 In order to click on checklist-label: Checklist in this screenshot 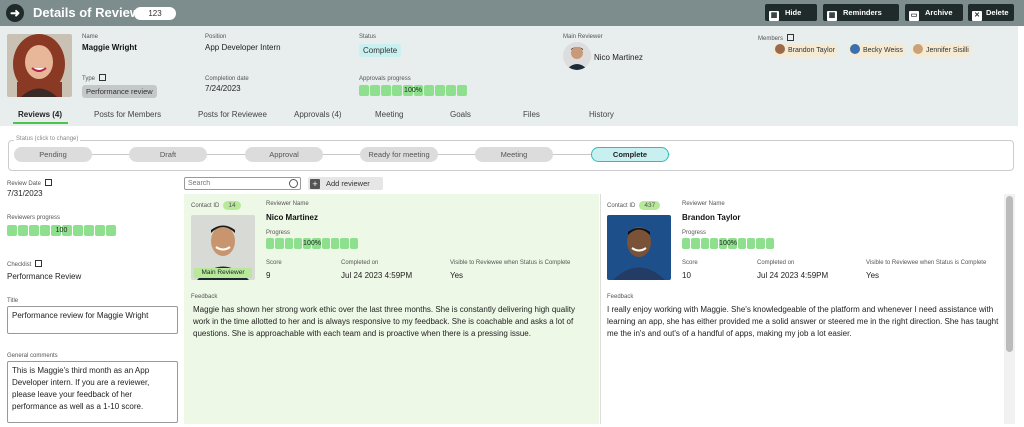, I will do `click(25, 264)`.